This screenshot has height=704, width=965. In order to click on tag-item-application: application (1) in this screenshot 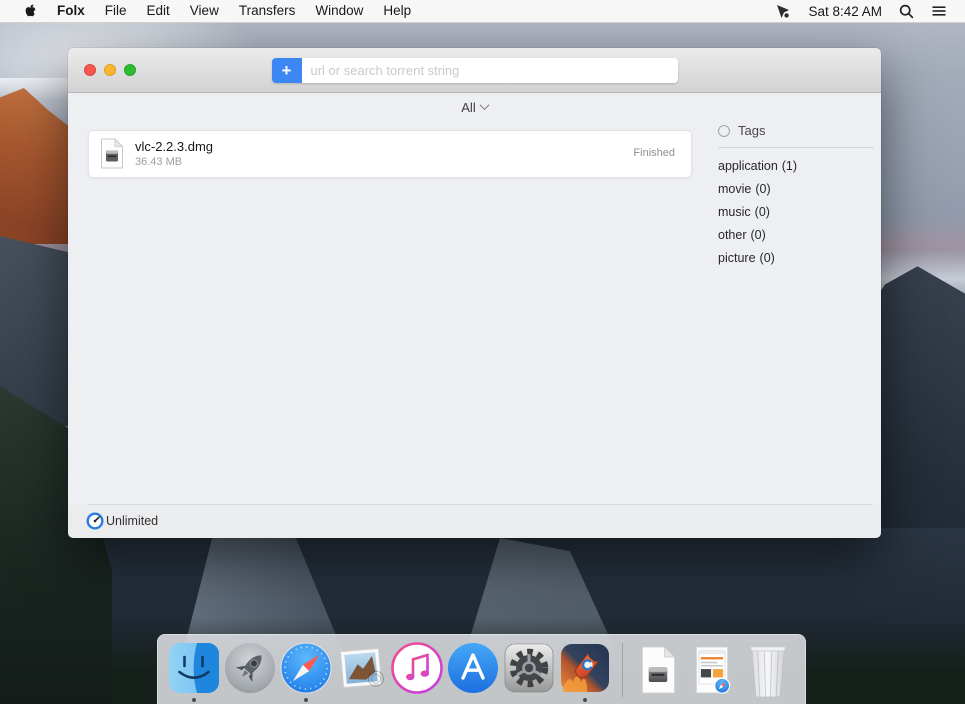, I will do `click(796, 166)`.